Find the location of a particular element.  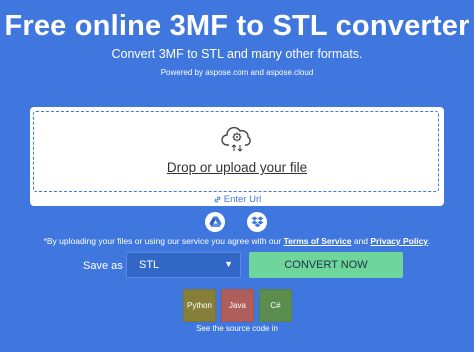

terms-of-service-link: Terms of Service is located at coordinates (318, 241).